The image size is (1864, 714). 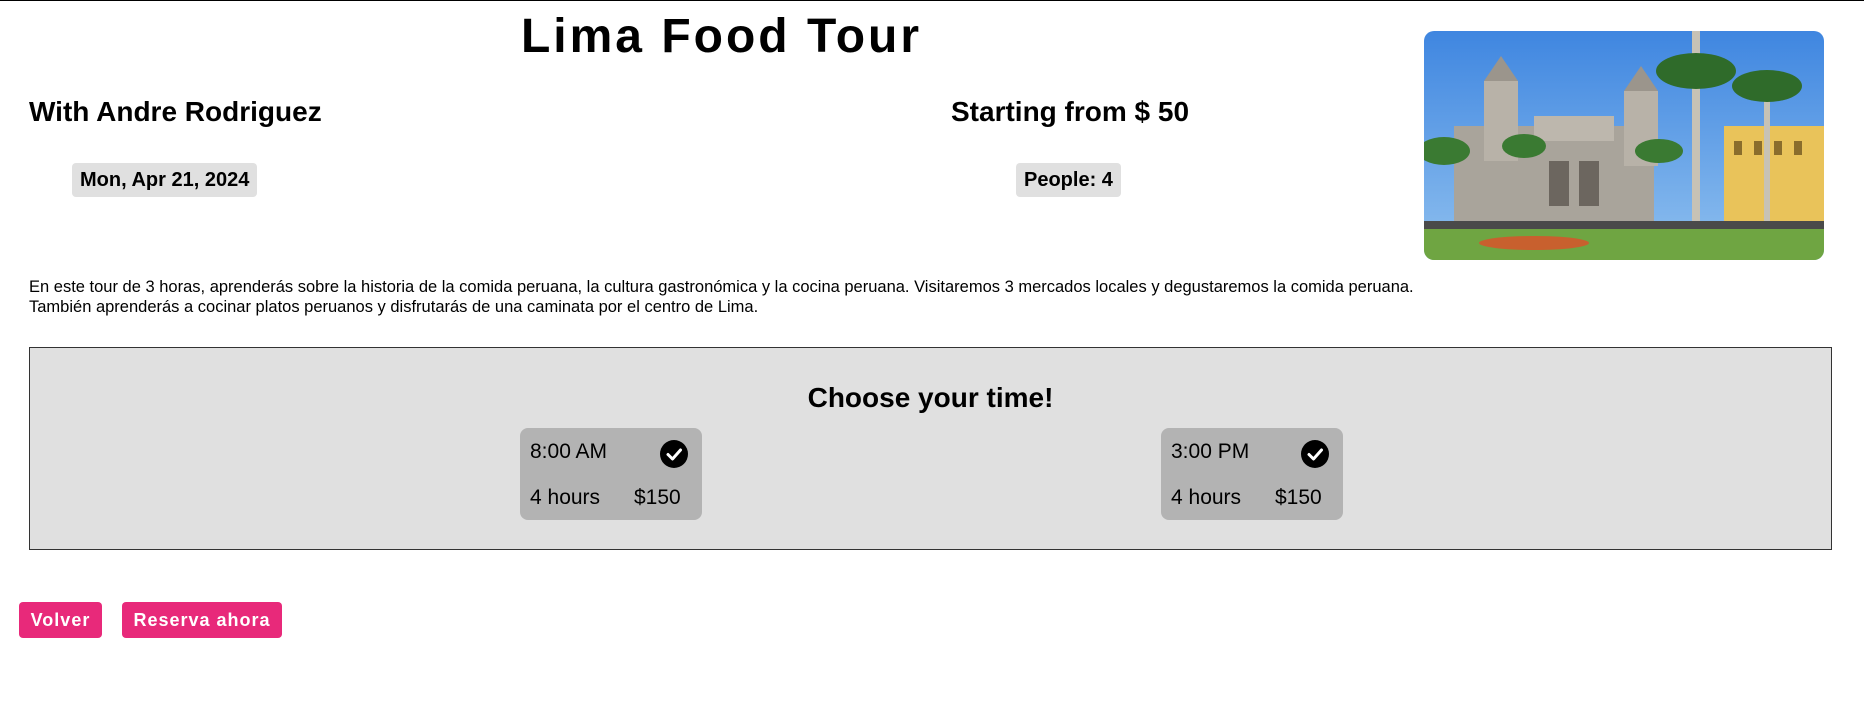 I want to click on slot-time: 8:00 AM, so click(x=569, y=451).